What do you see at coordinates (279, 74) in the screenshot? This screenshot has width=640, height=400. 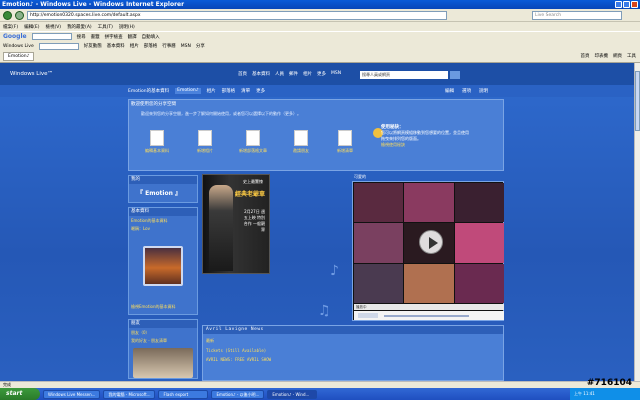 I see `wl-nav-item: 人員` at bounding box center [279, 74].